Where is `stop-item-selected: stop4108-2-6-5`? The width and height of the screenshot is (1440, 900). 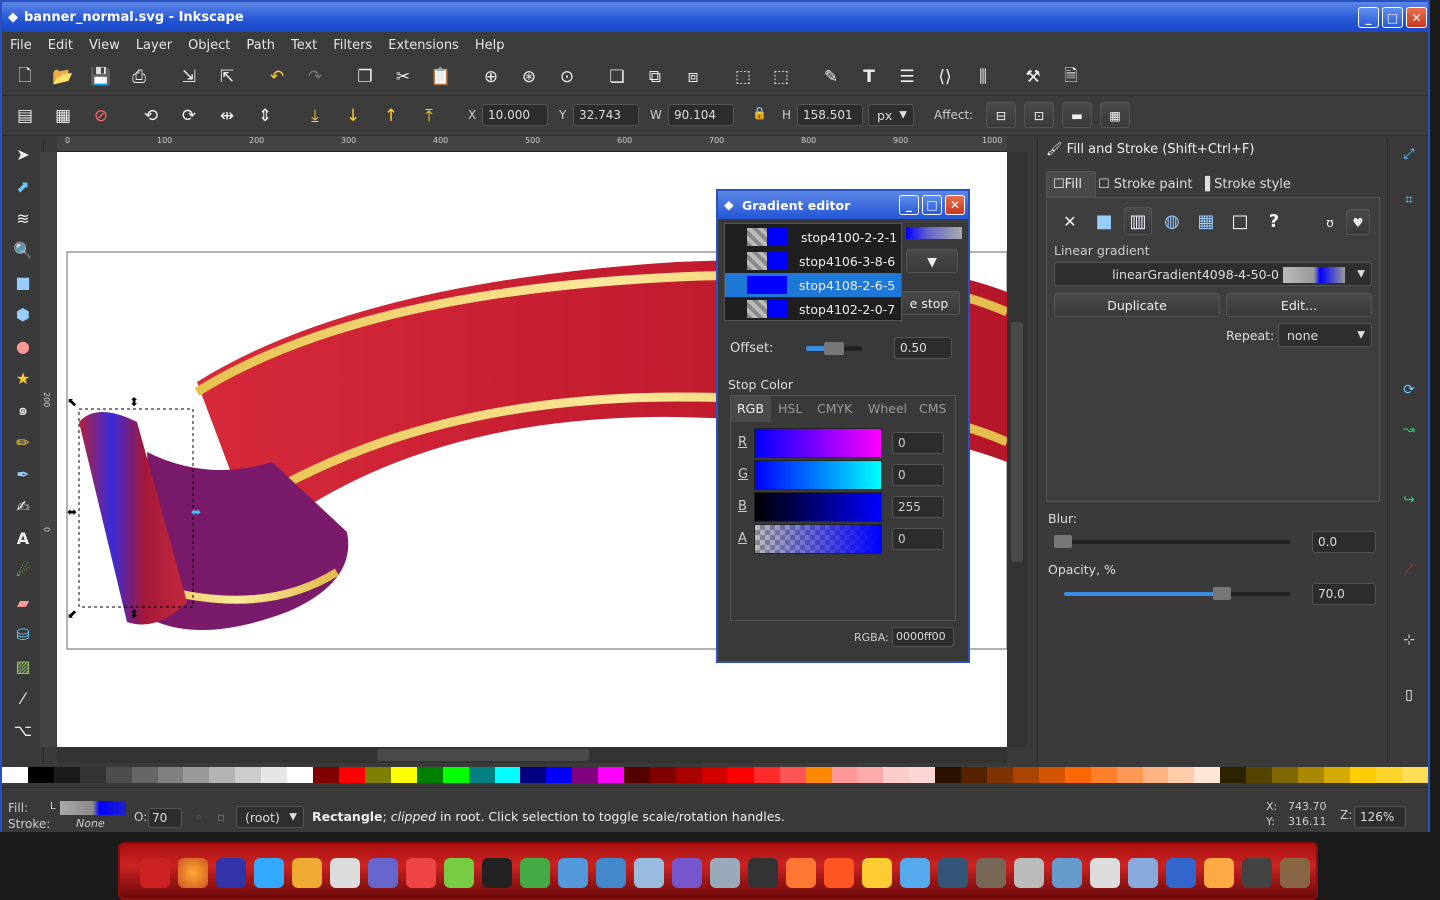 stop-item-selected: stop4108-2-6-5 is located at coordinates (813, 285).